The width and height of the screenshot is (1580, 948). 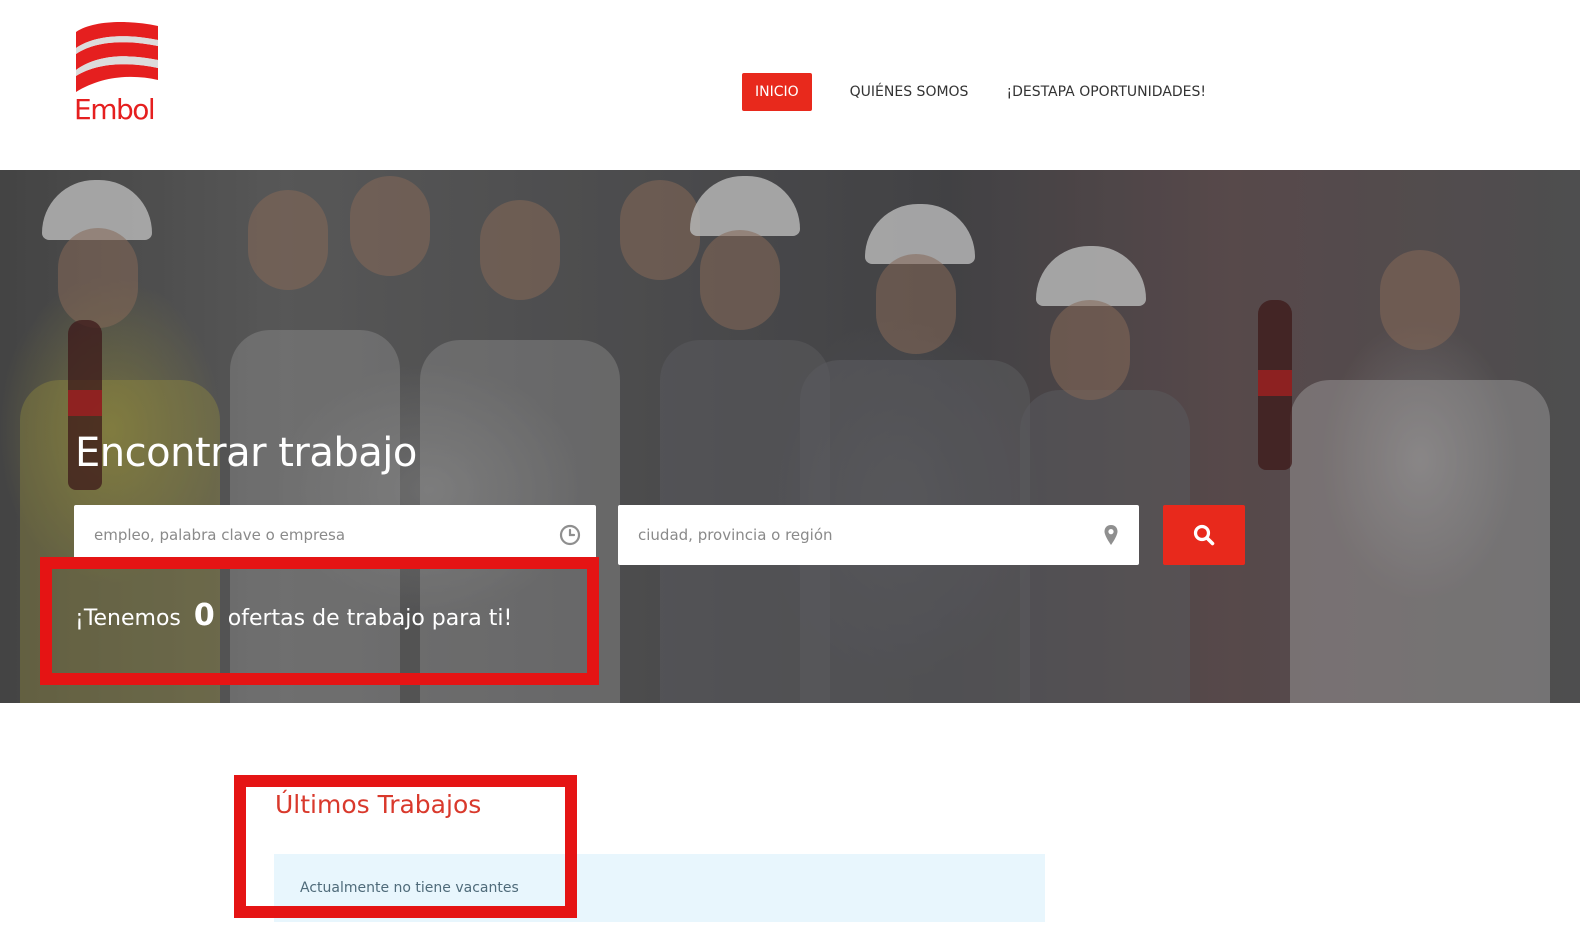 I want to click on keyword-search-input, so click(x=335, y=535).